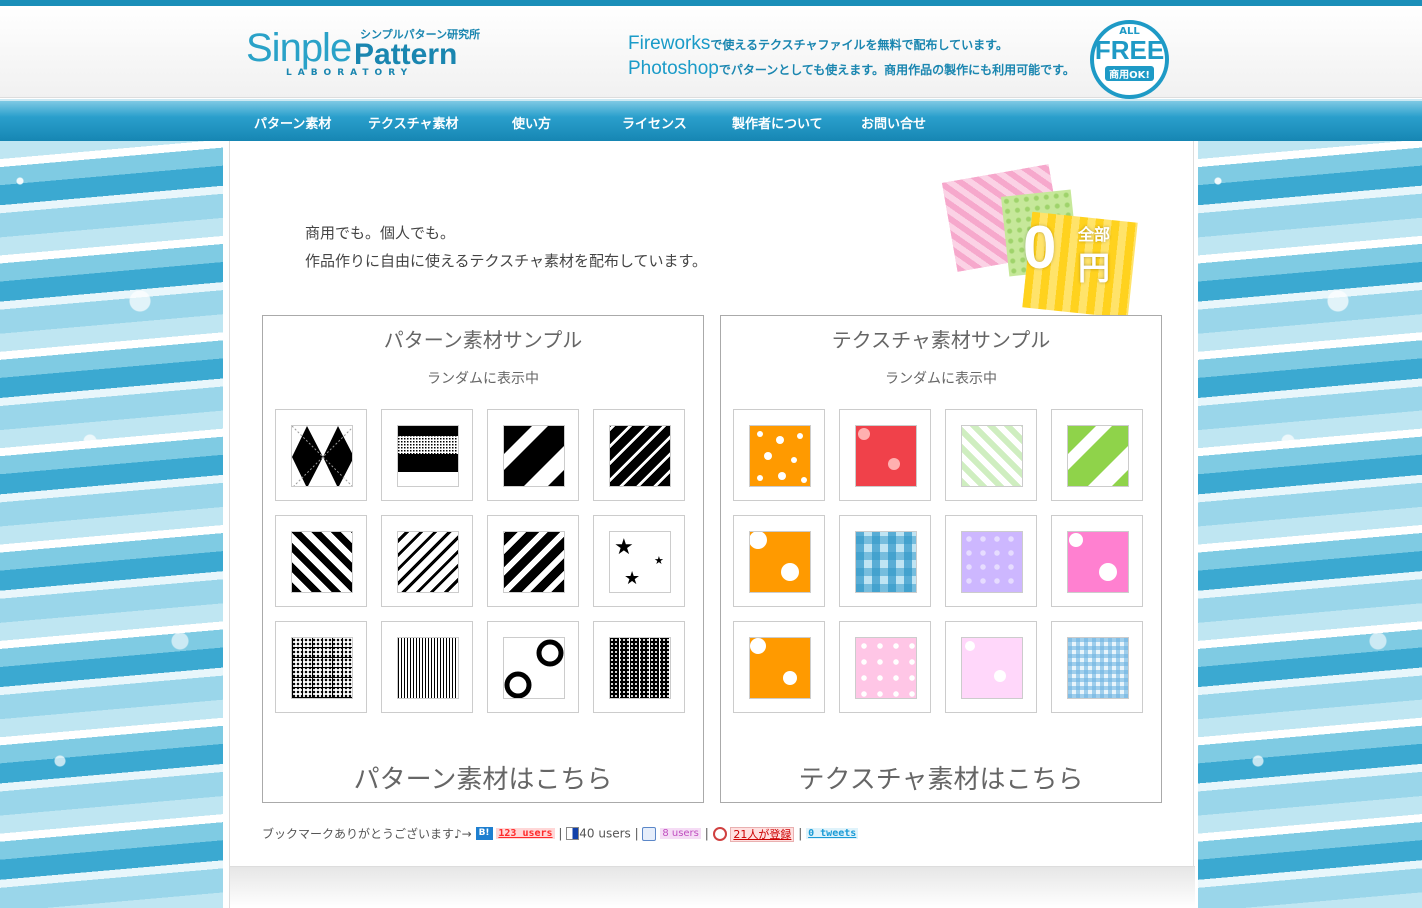 This screenshot has height=908, width=1422. I want to click on livedoor-clip-icon, so click(719, 833).